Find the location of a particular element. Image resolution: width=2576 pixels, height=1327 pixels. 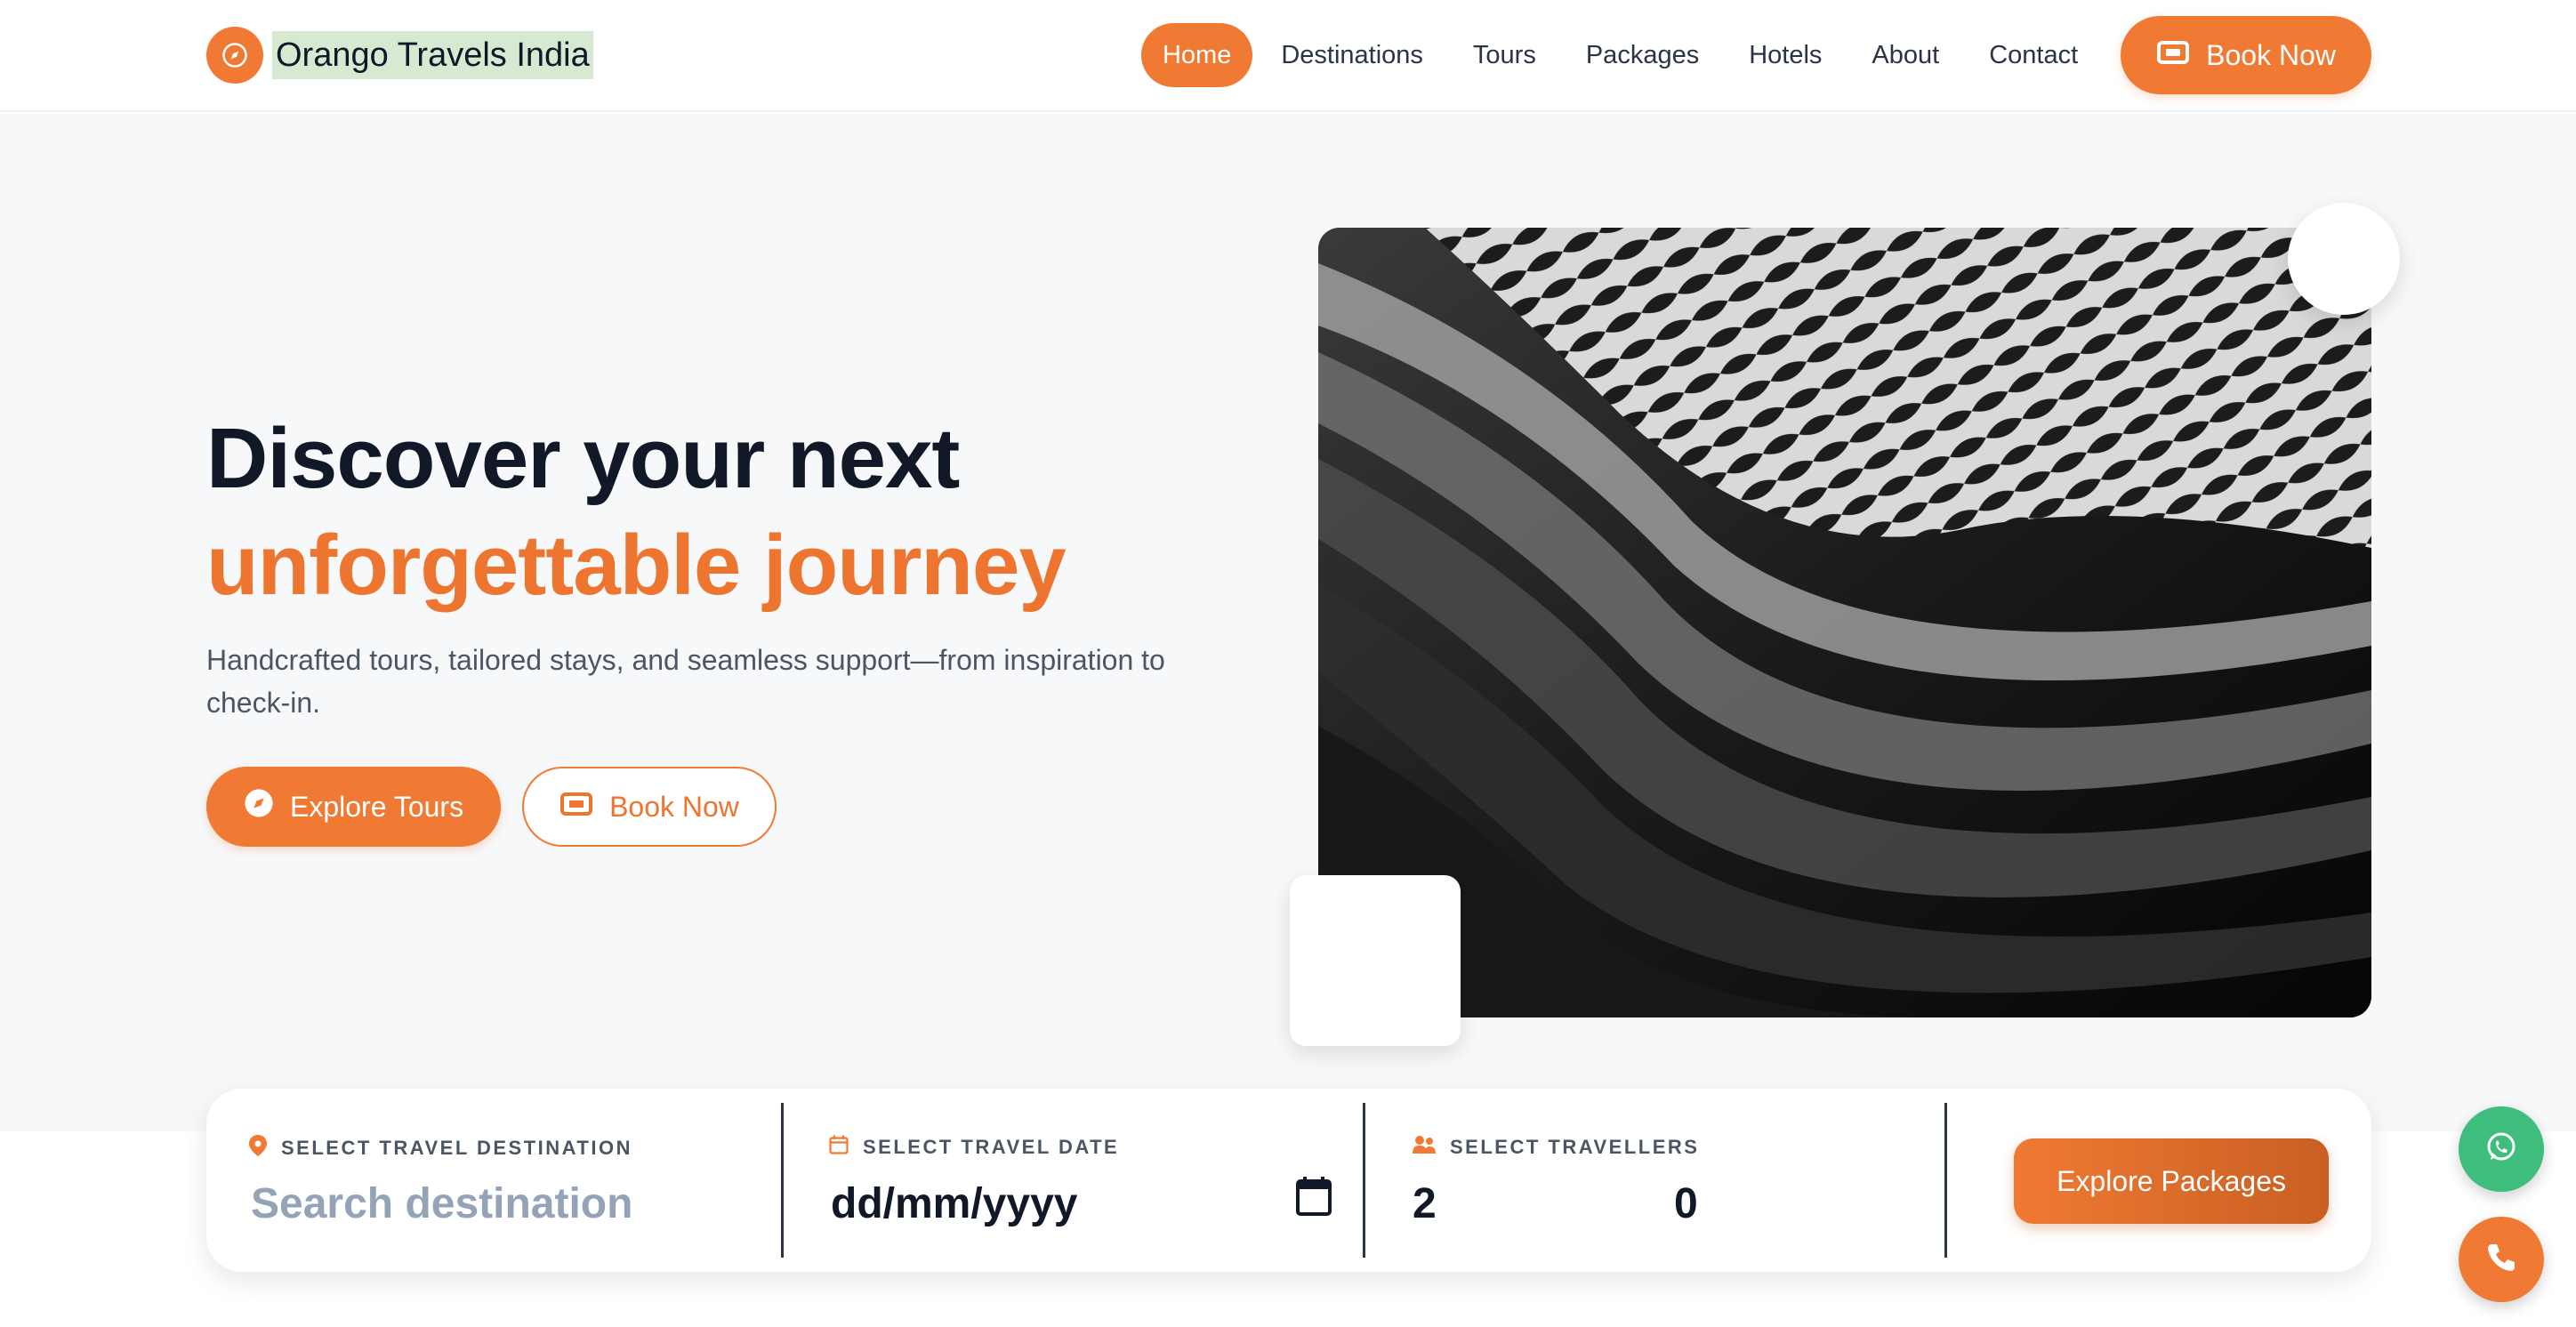

brand-name: Orango Travels India is located at coordinates (432, 55).